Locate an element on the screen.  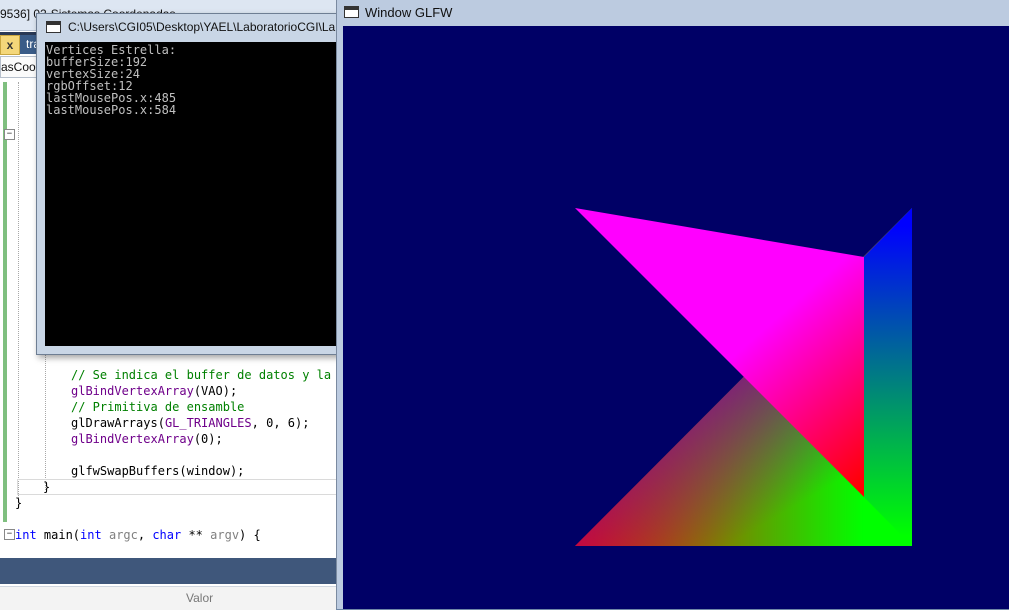
code-comment: // Se indica el buffer de datos y la e is located at coordinates (208, 375).